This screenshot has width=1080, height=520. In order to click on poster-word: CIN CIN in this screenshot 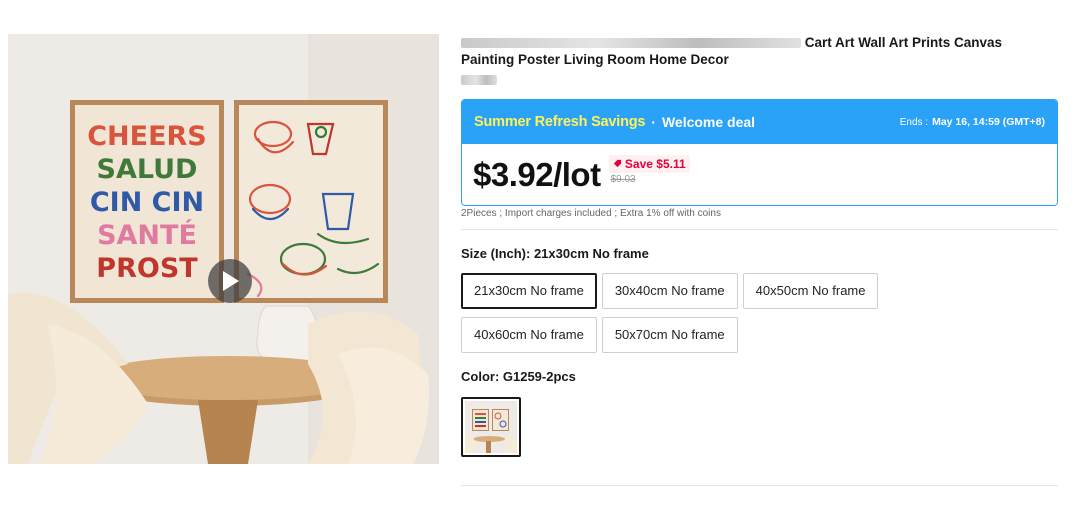, I will do `click(147, 202)`.